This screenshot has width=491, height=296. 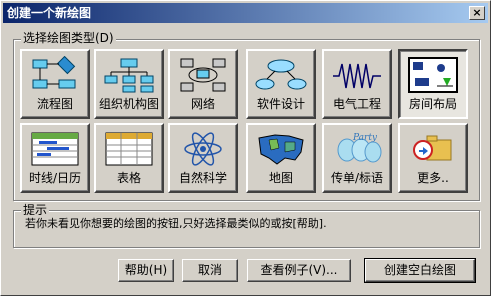 What do you see at coordinates (68, 38) in the screenshot?
I see `group-label: 选择绘图类型(D)` at bounding box center [68, 38].